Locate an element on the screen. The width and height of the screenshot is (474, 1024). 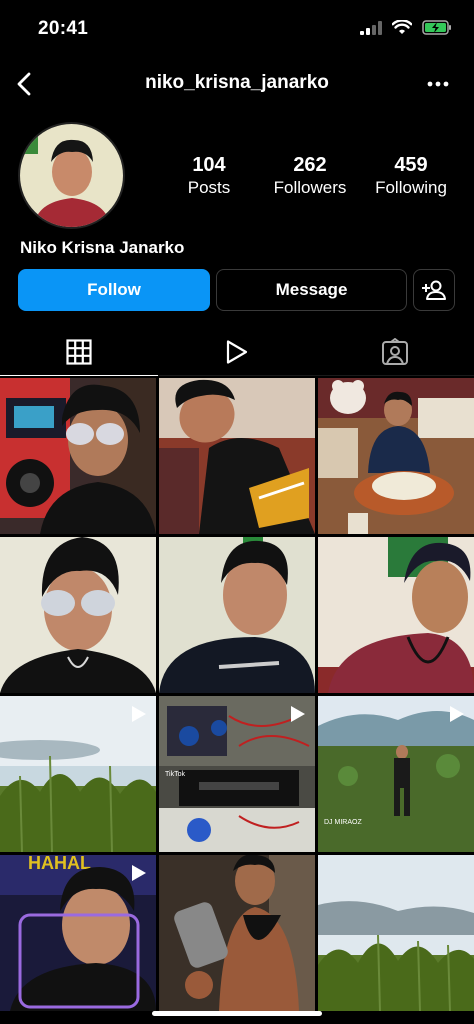
reels-icon is located at coordinates (237, 351).